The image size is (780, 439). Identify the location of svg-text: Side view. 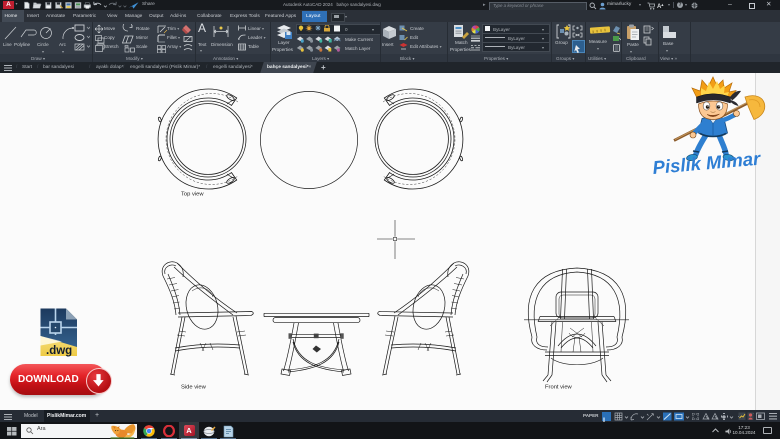
(194, 388).